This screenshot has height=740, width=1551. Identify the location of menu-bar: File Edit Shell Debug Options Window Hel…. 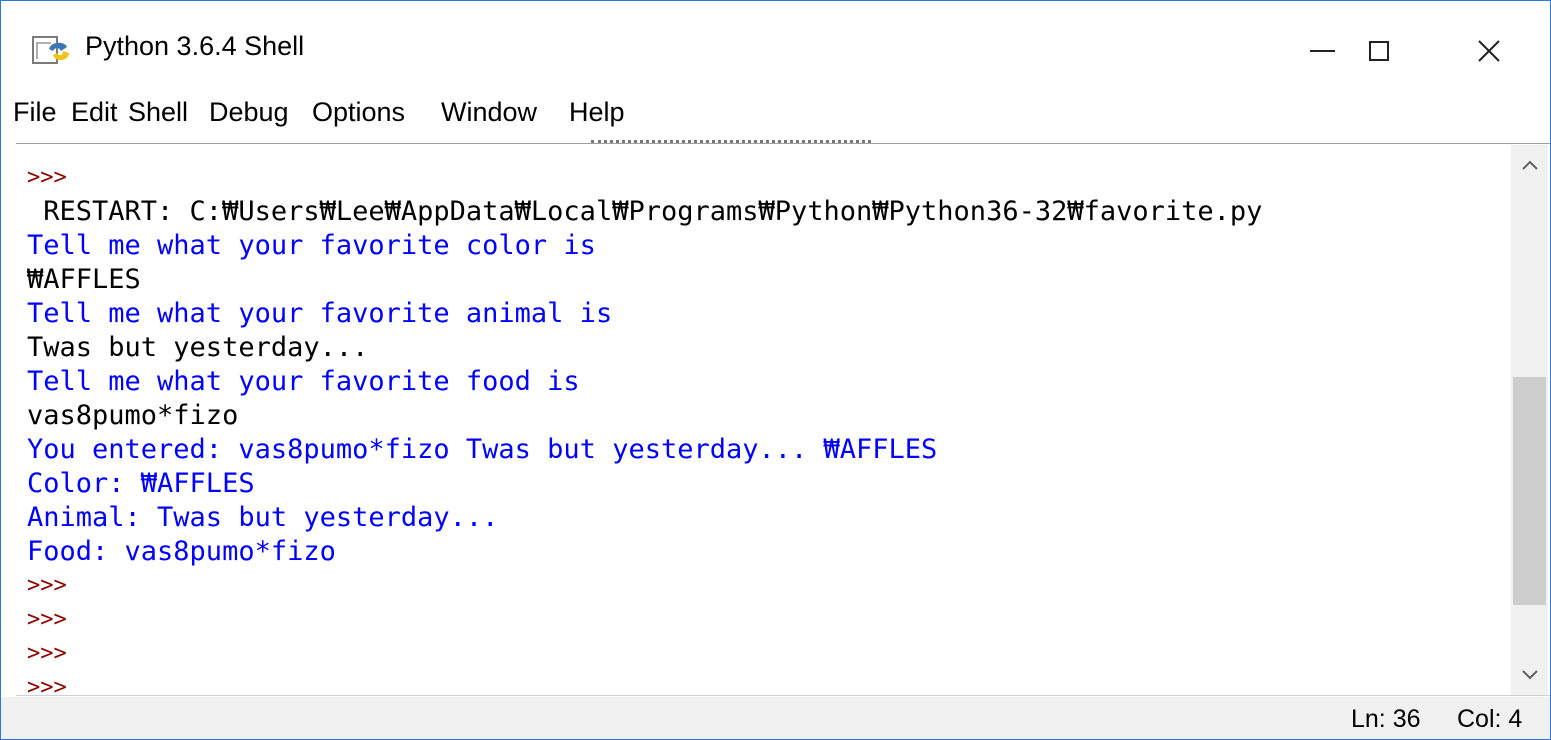
(775, 116).